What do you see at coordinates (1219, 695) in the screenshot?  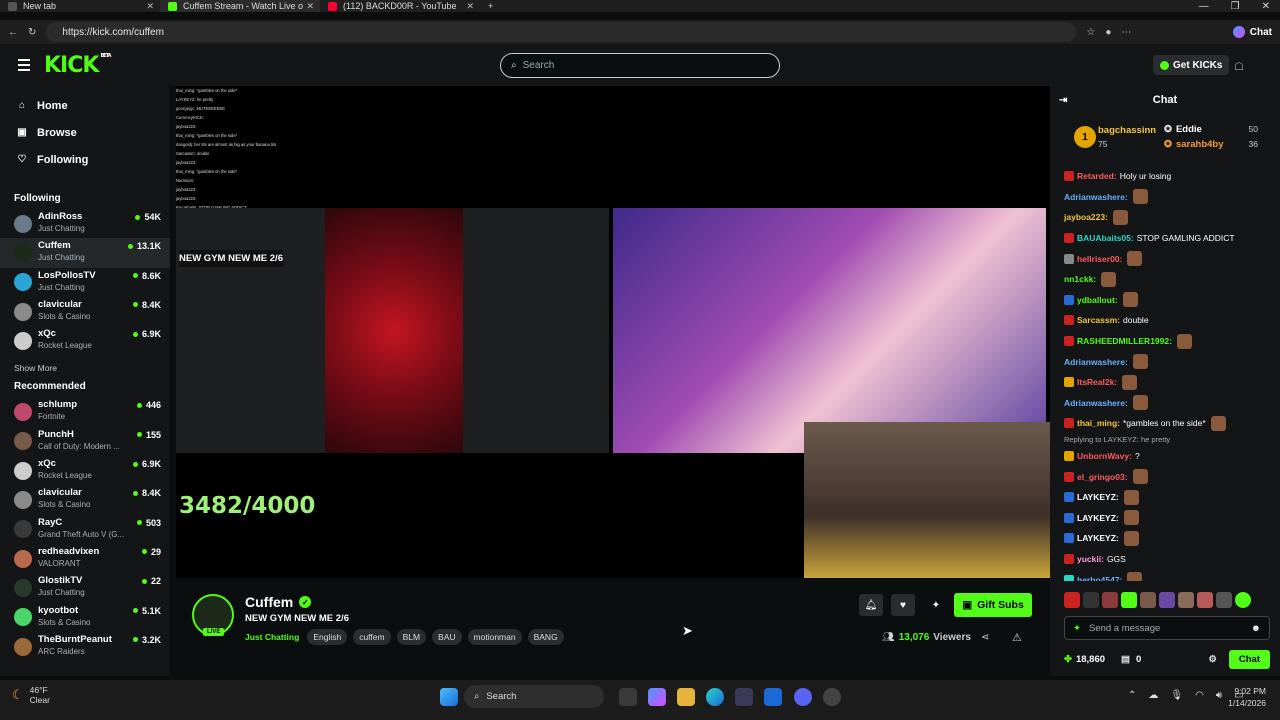 I see `volume-icon: 🔊︎` at bounding box center [1219, 695].